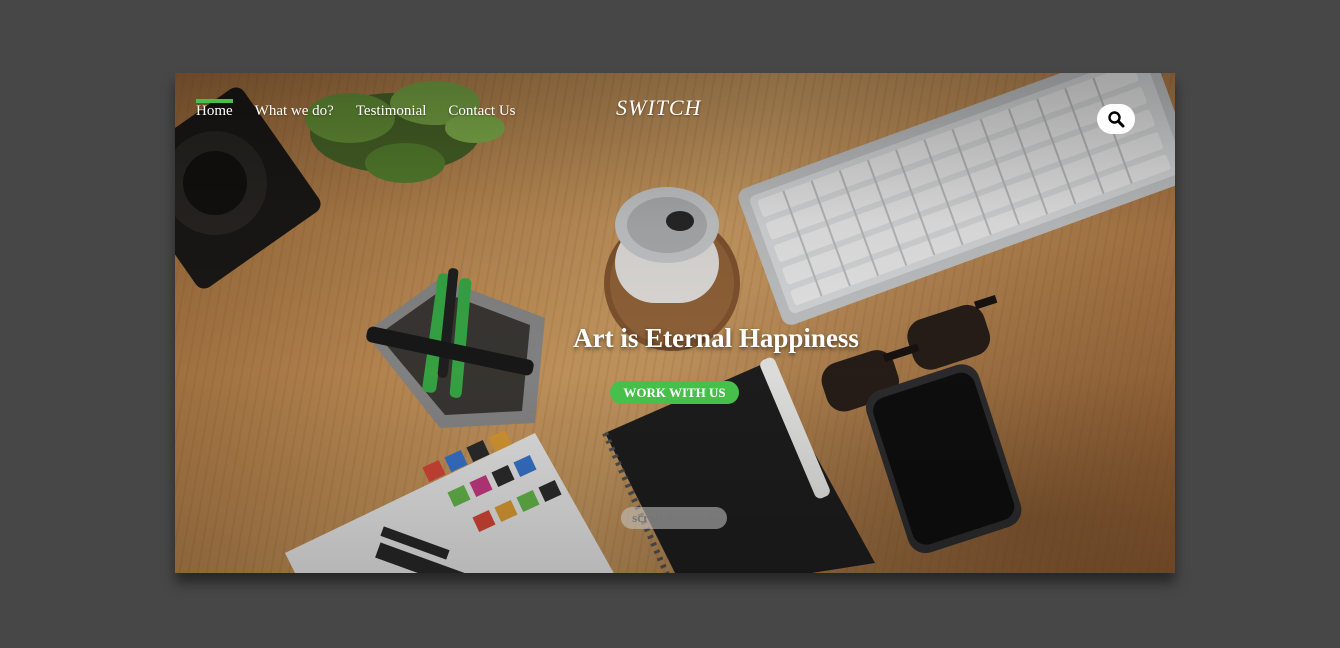 This screenshot has height=648, width=1340. Describe the element at coordinates (710, 518) in the screenshot. I see `arrow-down-icon` at that location.